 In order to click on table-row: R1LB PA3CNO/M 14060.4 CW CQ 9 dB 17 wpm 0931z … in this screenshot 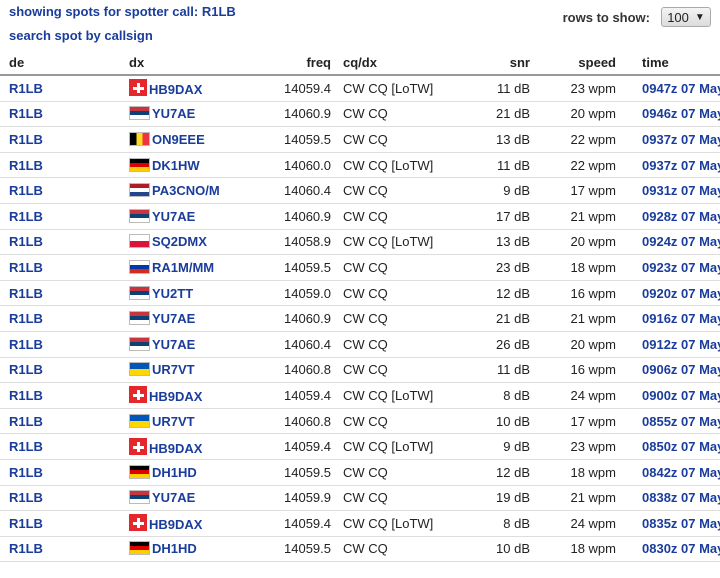, I will do `click(360, 190)`.